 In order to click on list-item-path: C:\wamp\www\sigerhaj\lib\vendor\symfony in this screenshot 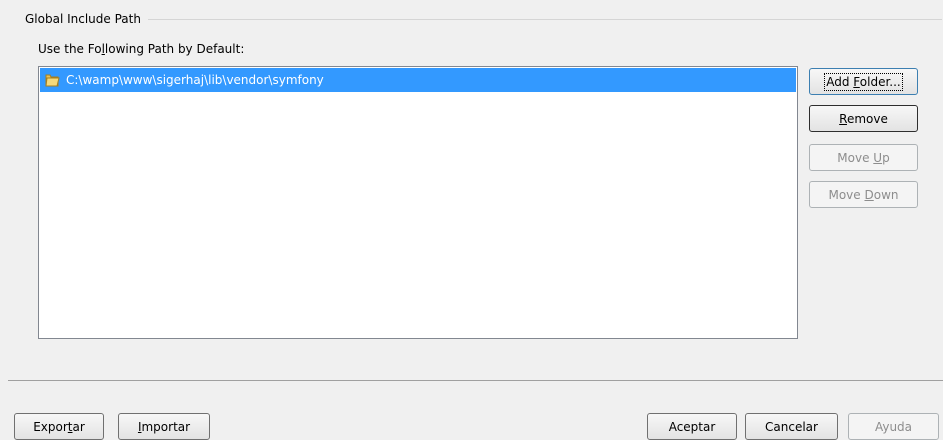, I will do `click(195, 80)`.